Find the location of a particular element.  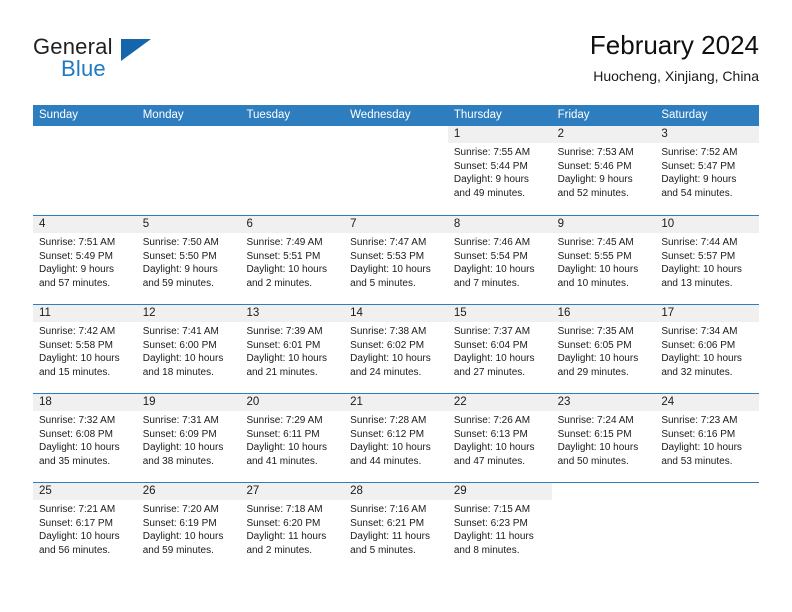

sunrise-text: Sunrise: 7:34 AM is located at coordinates (699, 331).